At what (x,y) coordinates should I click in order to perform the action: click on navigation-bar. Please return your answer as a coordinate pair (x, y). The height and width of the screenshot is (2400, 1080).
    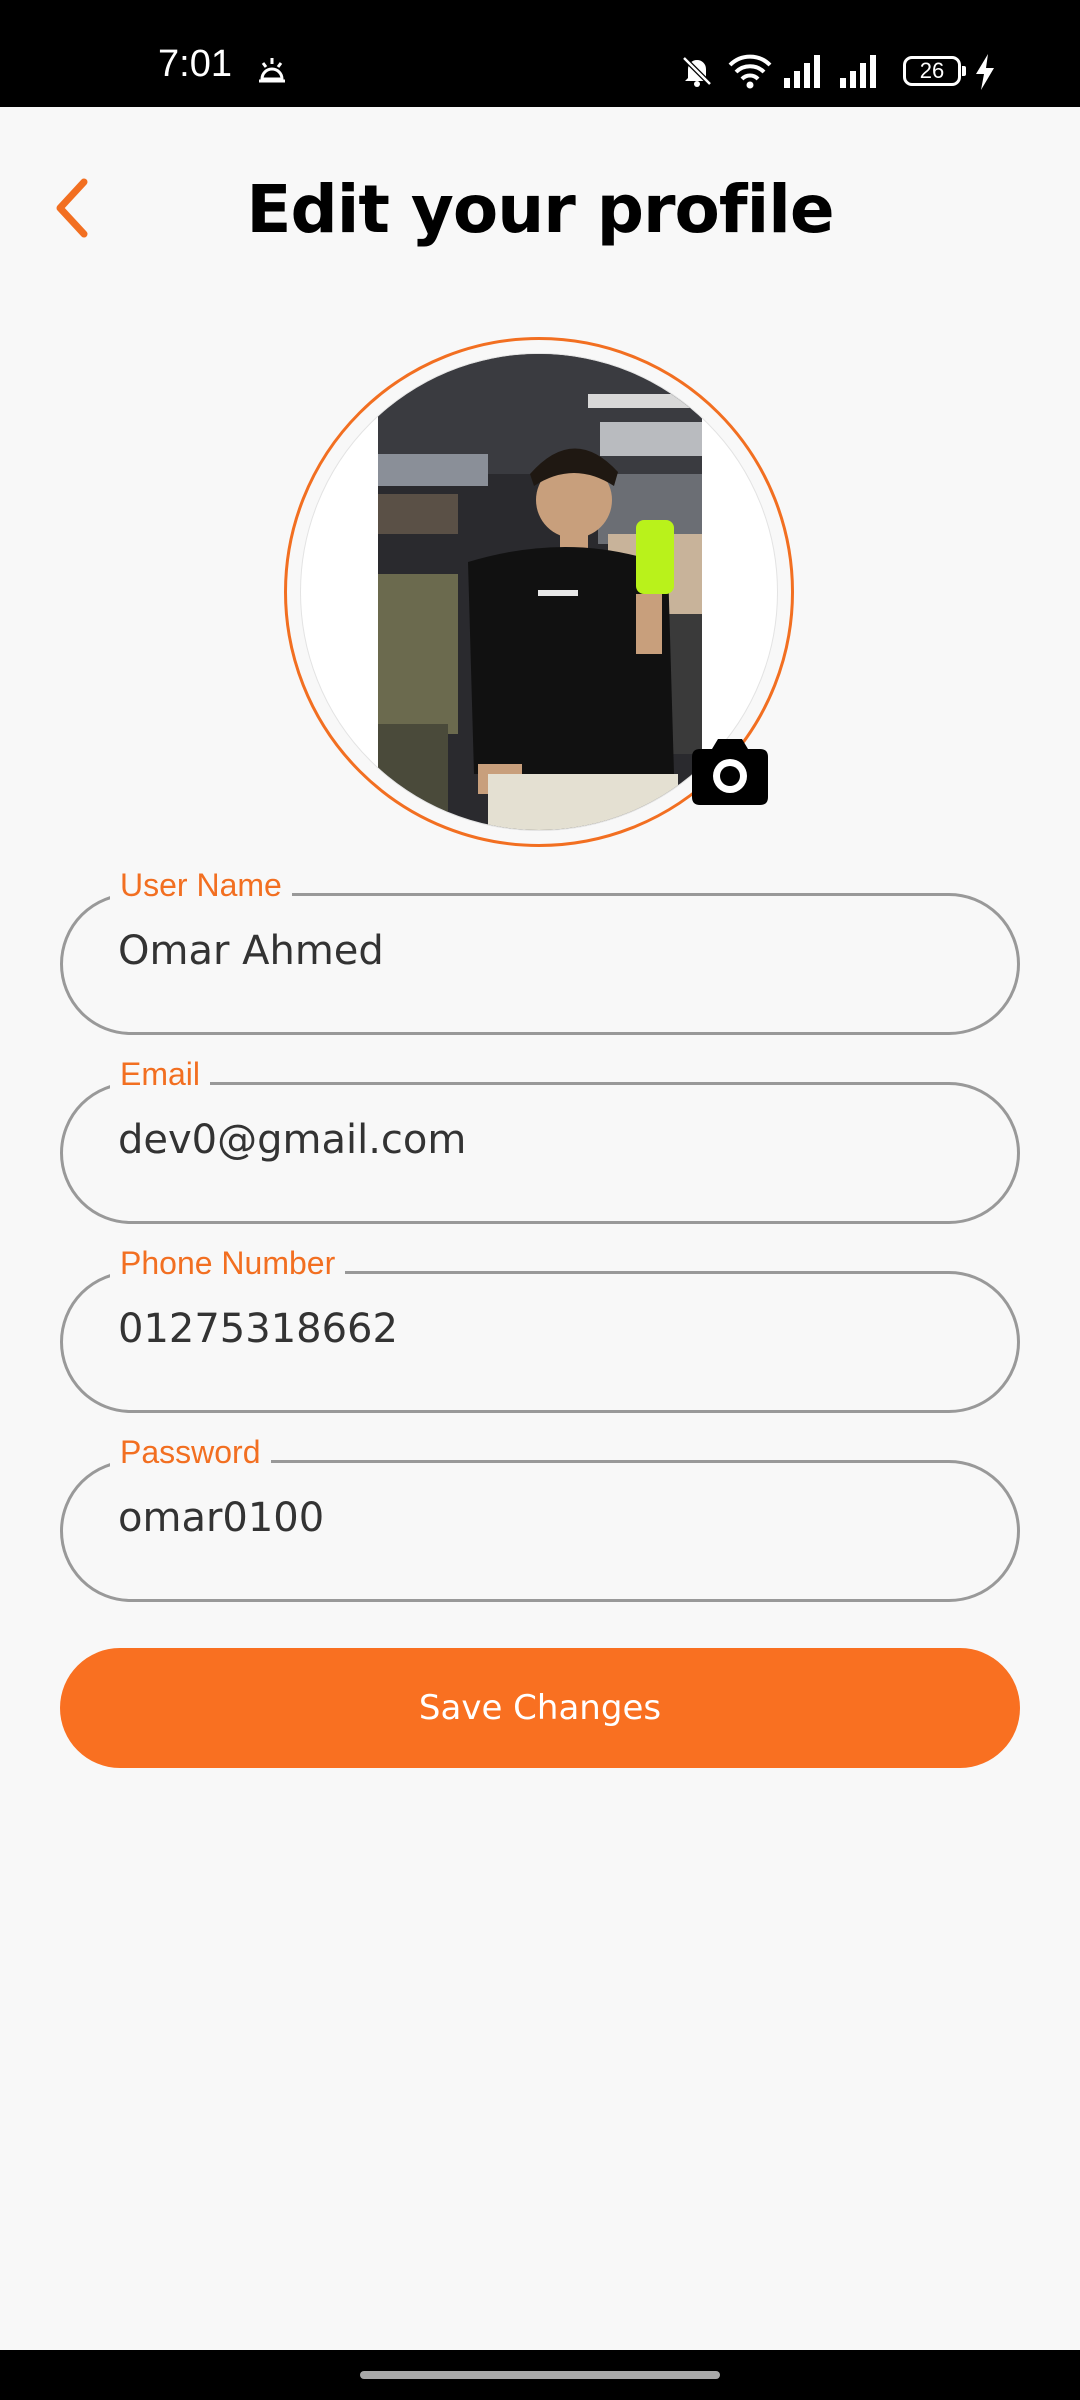
    Looking at the image, I should click on (540, 2375).